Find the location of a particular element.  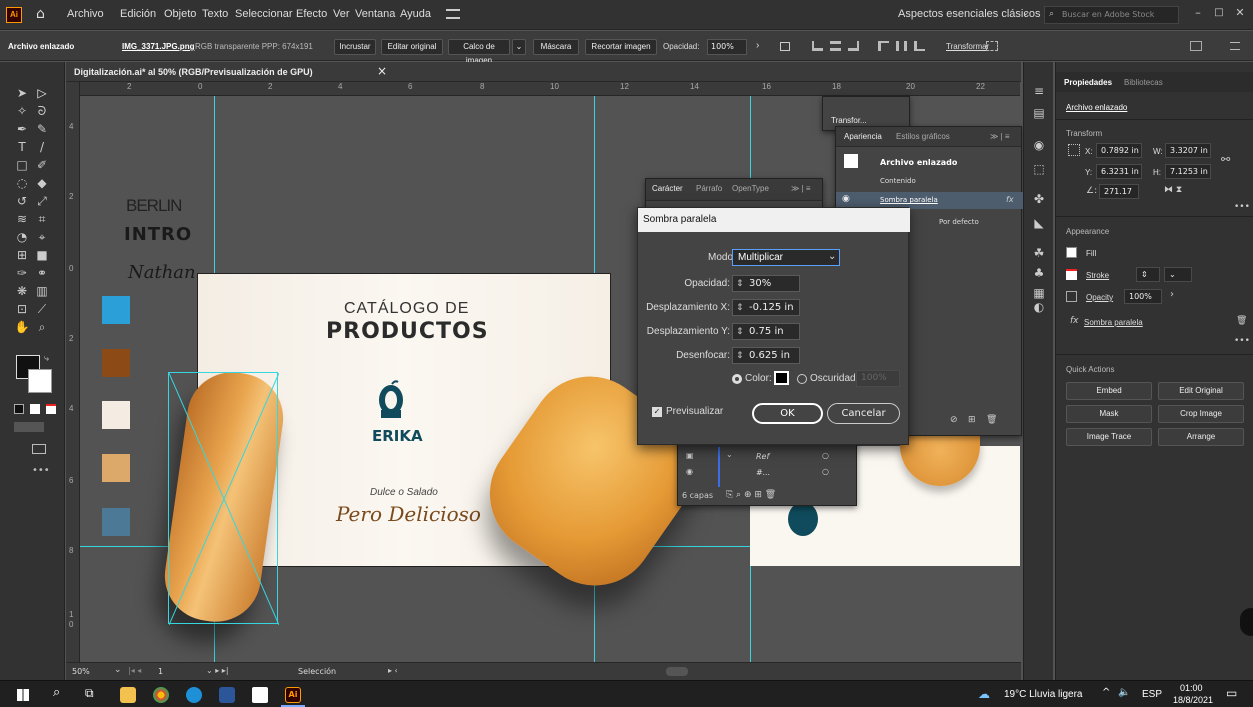

fill-label: Fill is located at coordinates (1091, 253).